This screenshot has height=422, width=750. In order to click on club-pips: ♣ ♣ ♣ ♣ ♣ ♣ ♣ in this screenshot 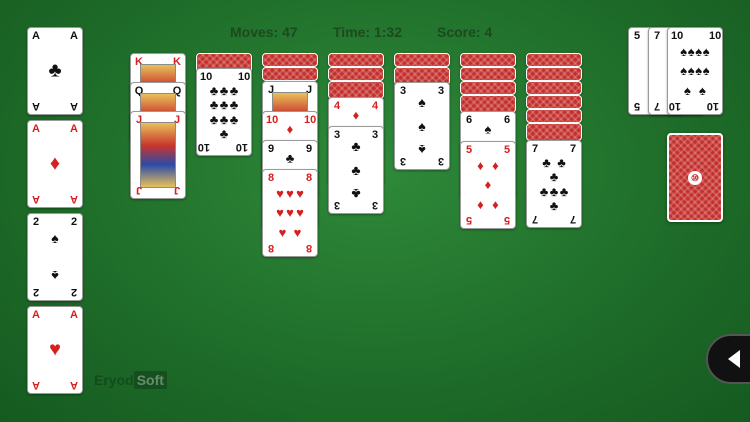, I will do `click(554, 184)`.